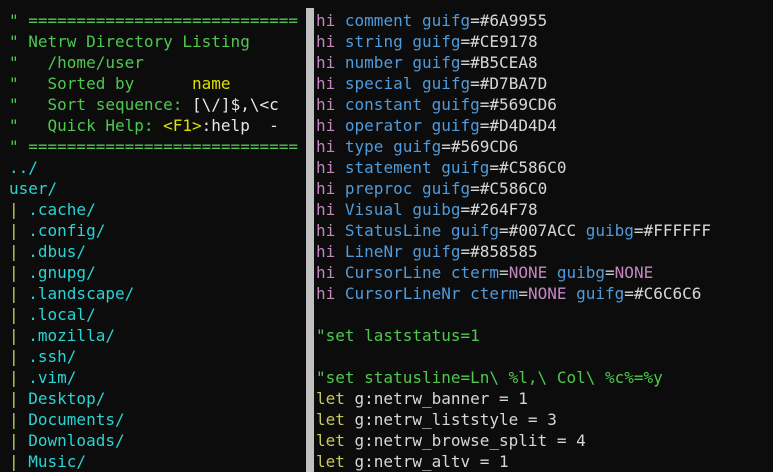 Image resolution: width=773 pixels, height=472 pixels. Describe the element at coordinates (518, 104) in the screenshot. I see `text-segment: =#569CD6` at that location.